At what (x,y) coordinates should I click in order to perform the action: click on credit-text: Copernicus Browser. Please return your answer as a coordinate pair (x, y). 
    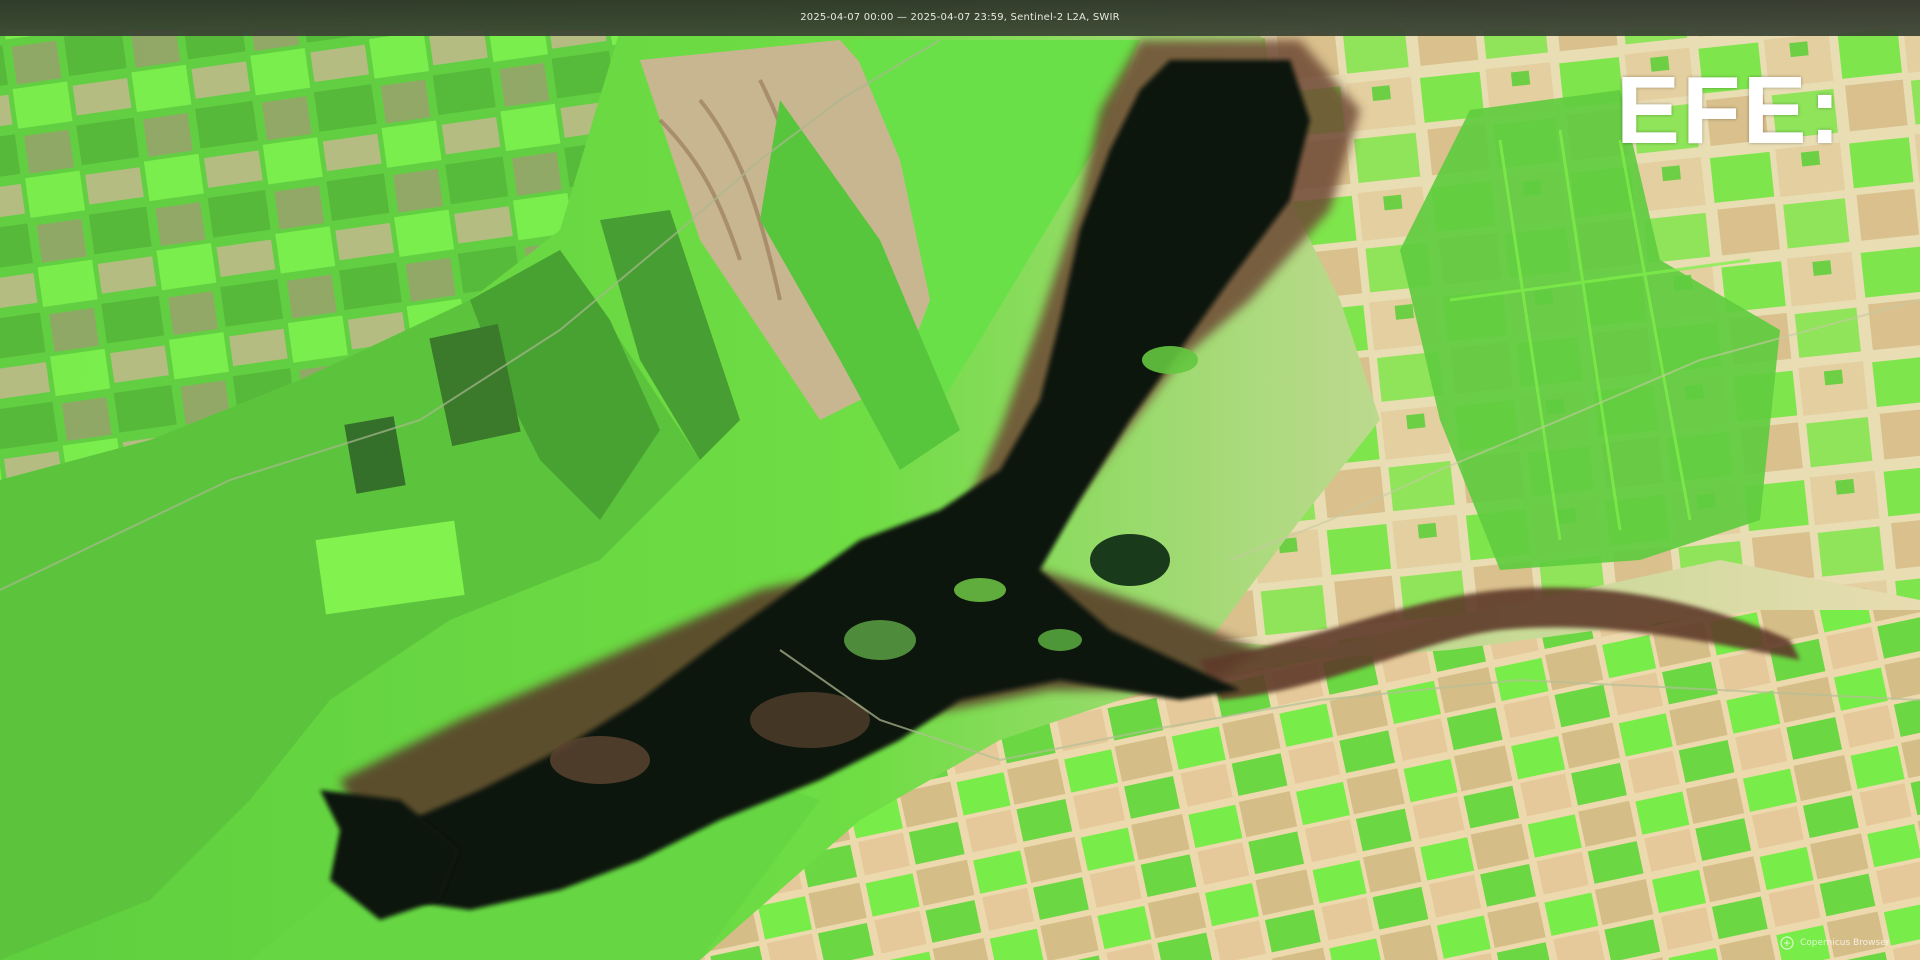
    Looking at the image, I should click on (1845, 943).